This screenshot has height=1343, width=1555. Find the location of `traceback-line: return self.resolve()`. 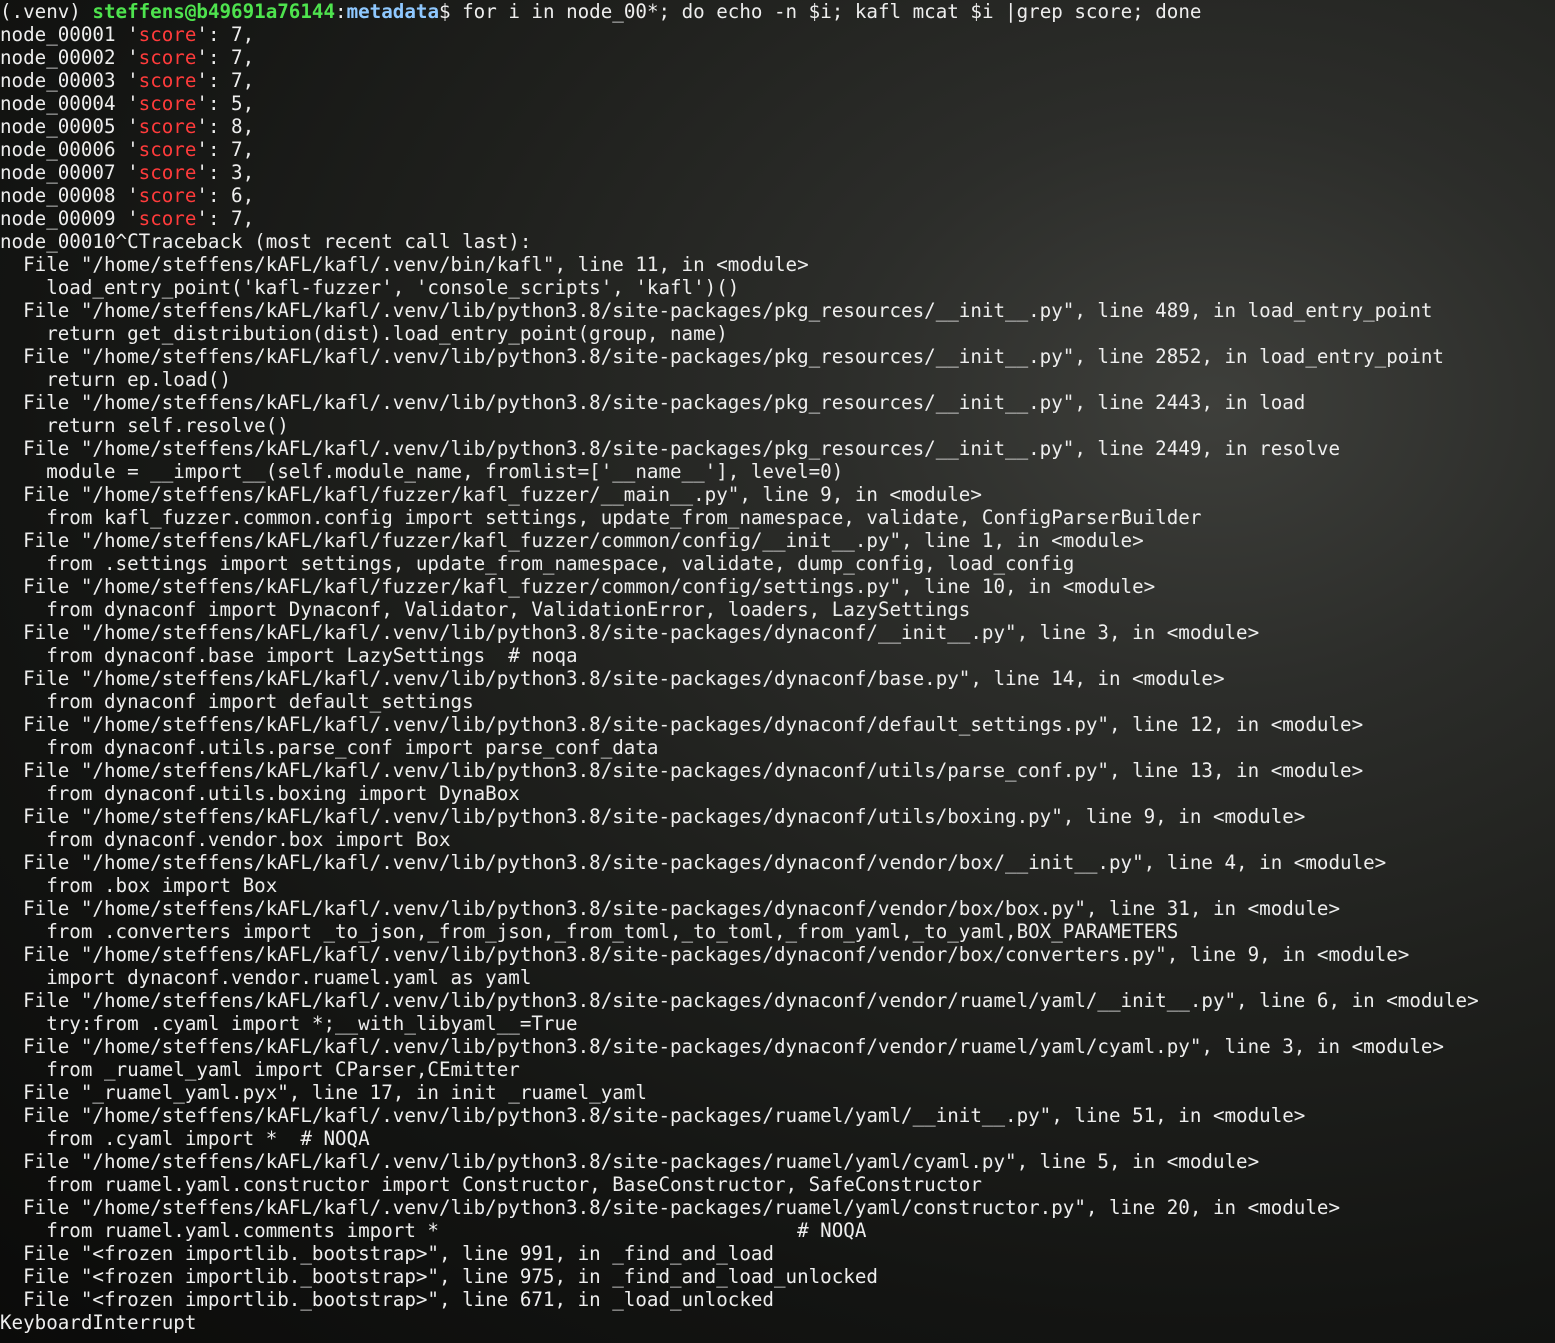

traceback-line: return self.resolve() is located at coordinates (144, 425).